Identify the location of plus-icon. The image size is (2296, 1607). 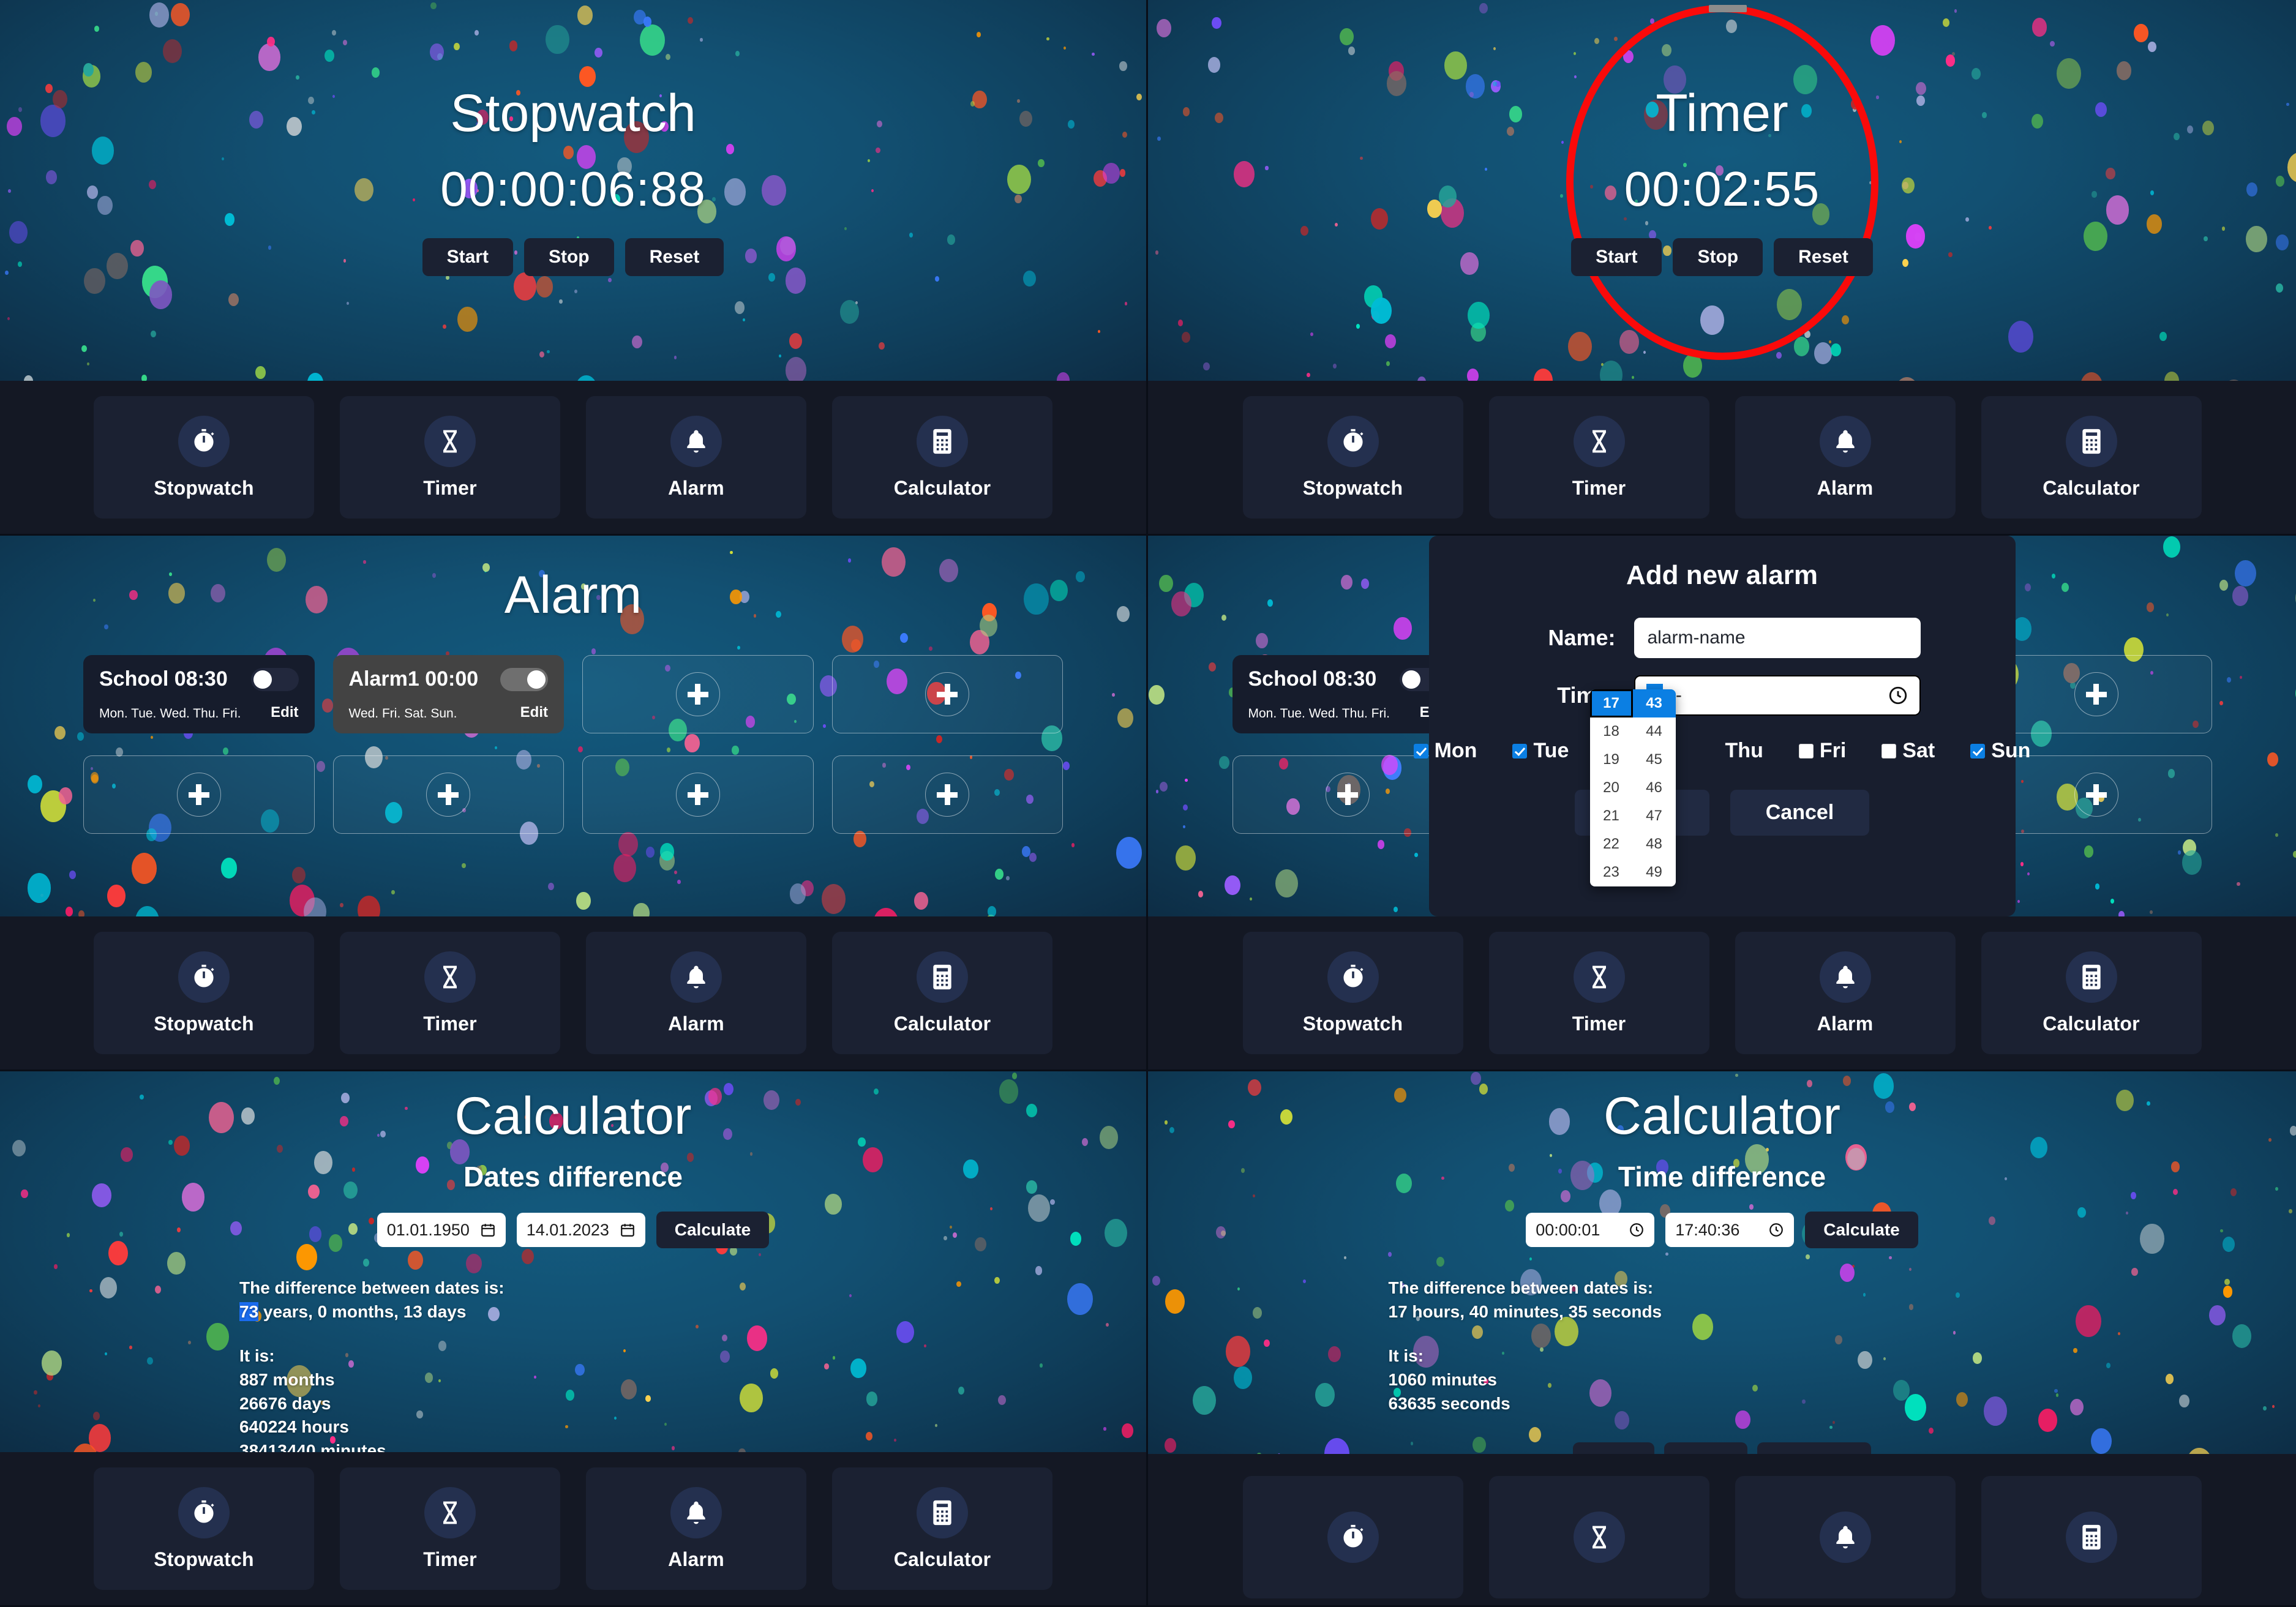
(2096, 694).